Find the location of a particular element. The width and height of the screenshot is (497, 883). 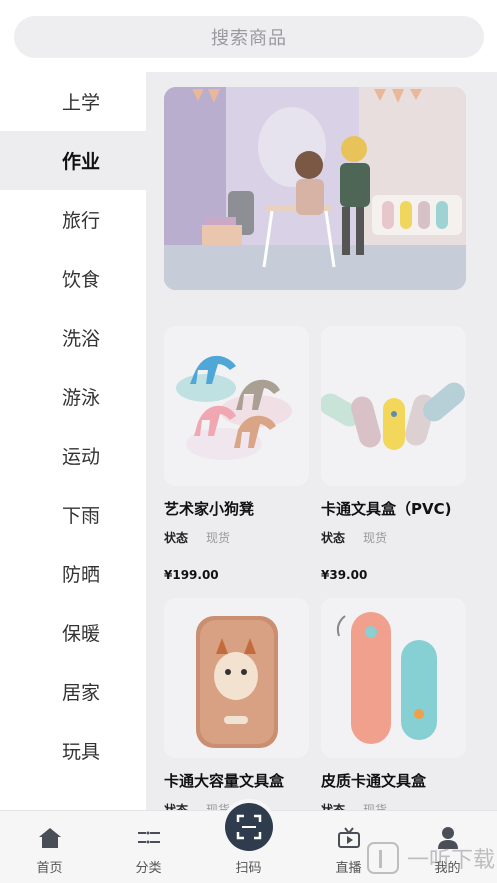

sidebar-item-lvxing: 旅行 is located at coordinates (73, 219).